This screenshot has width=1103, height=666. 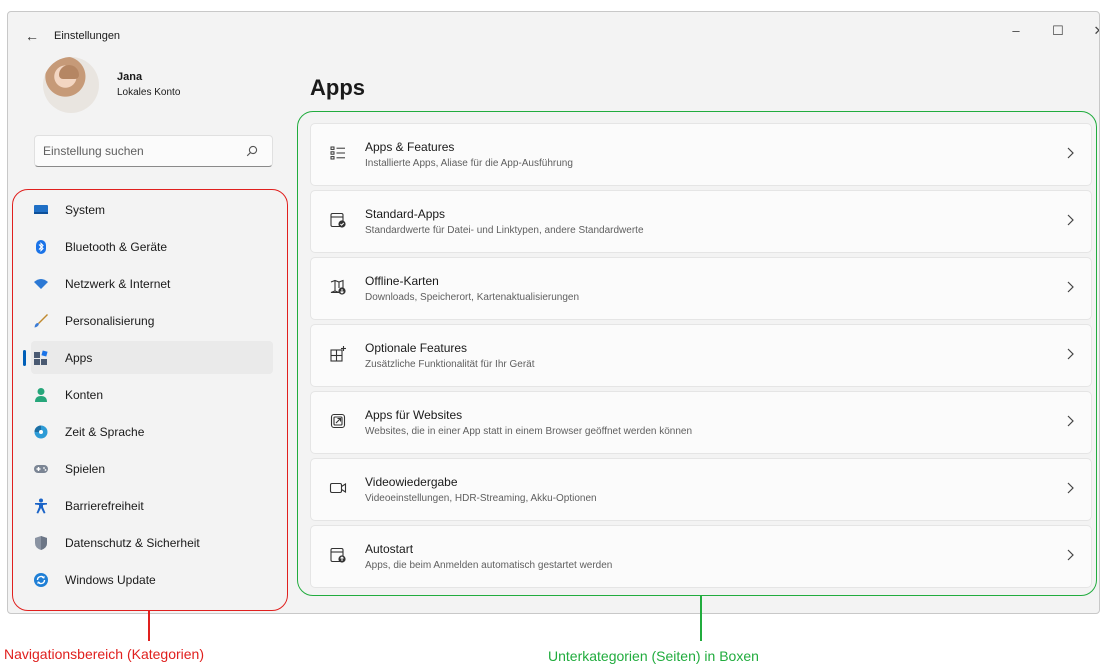 I want to click on map-download-icon, so click(x=338, y=287).